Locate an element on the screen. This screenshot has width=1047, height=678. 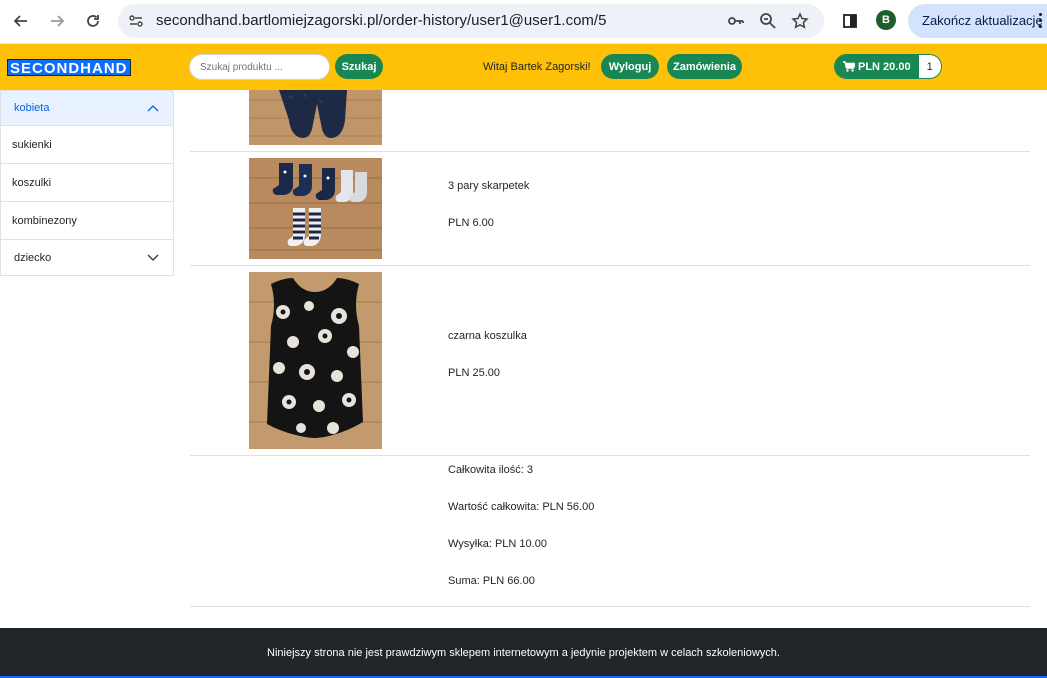
item-name: 3 pary skarpetek is located at coordinates (489, 186).